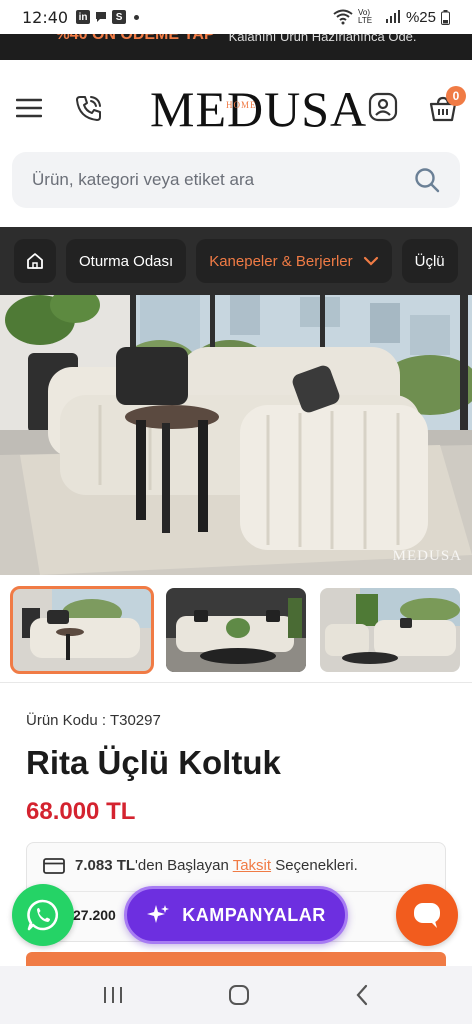  Describe the element at coordinates (236, 17) in the screenshot. I see `status-bar: 12:40 in S Vo) LTE %25` at that location.